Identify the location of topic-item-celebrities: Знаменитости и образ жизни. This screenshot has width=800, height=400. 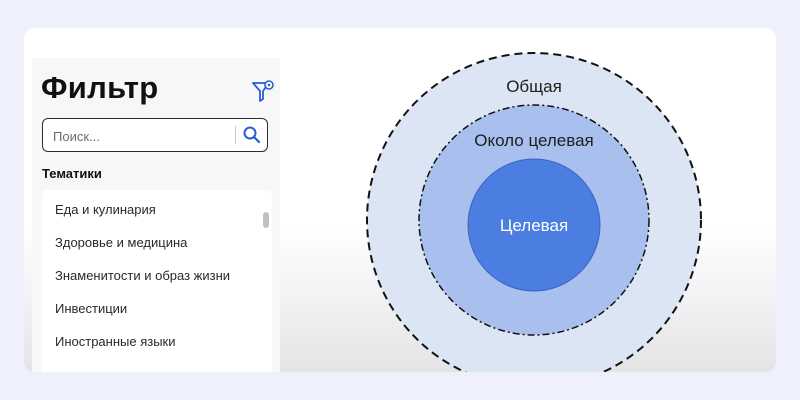
(151, 276).